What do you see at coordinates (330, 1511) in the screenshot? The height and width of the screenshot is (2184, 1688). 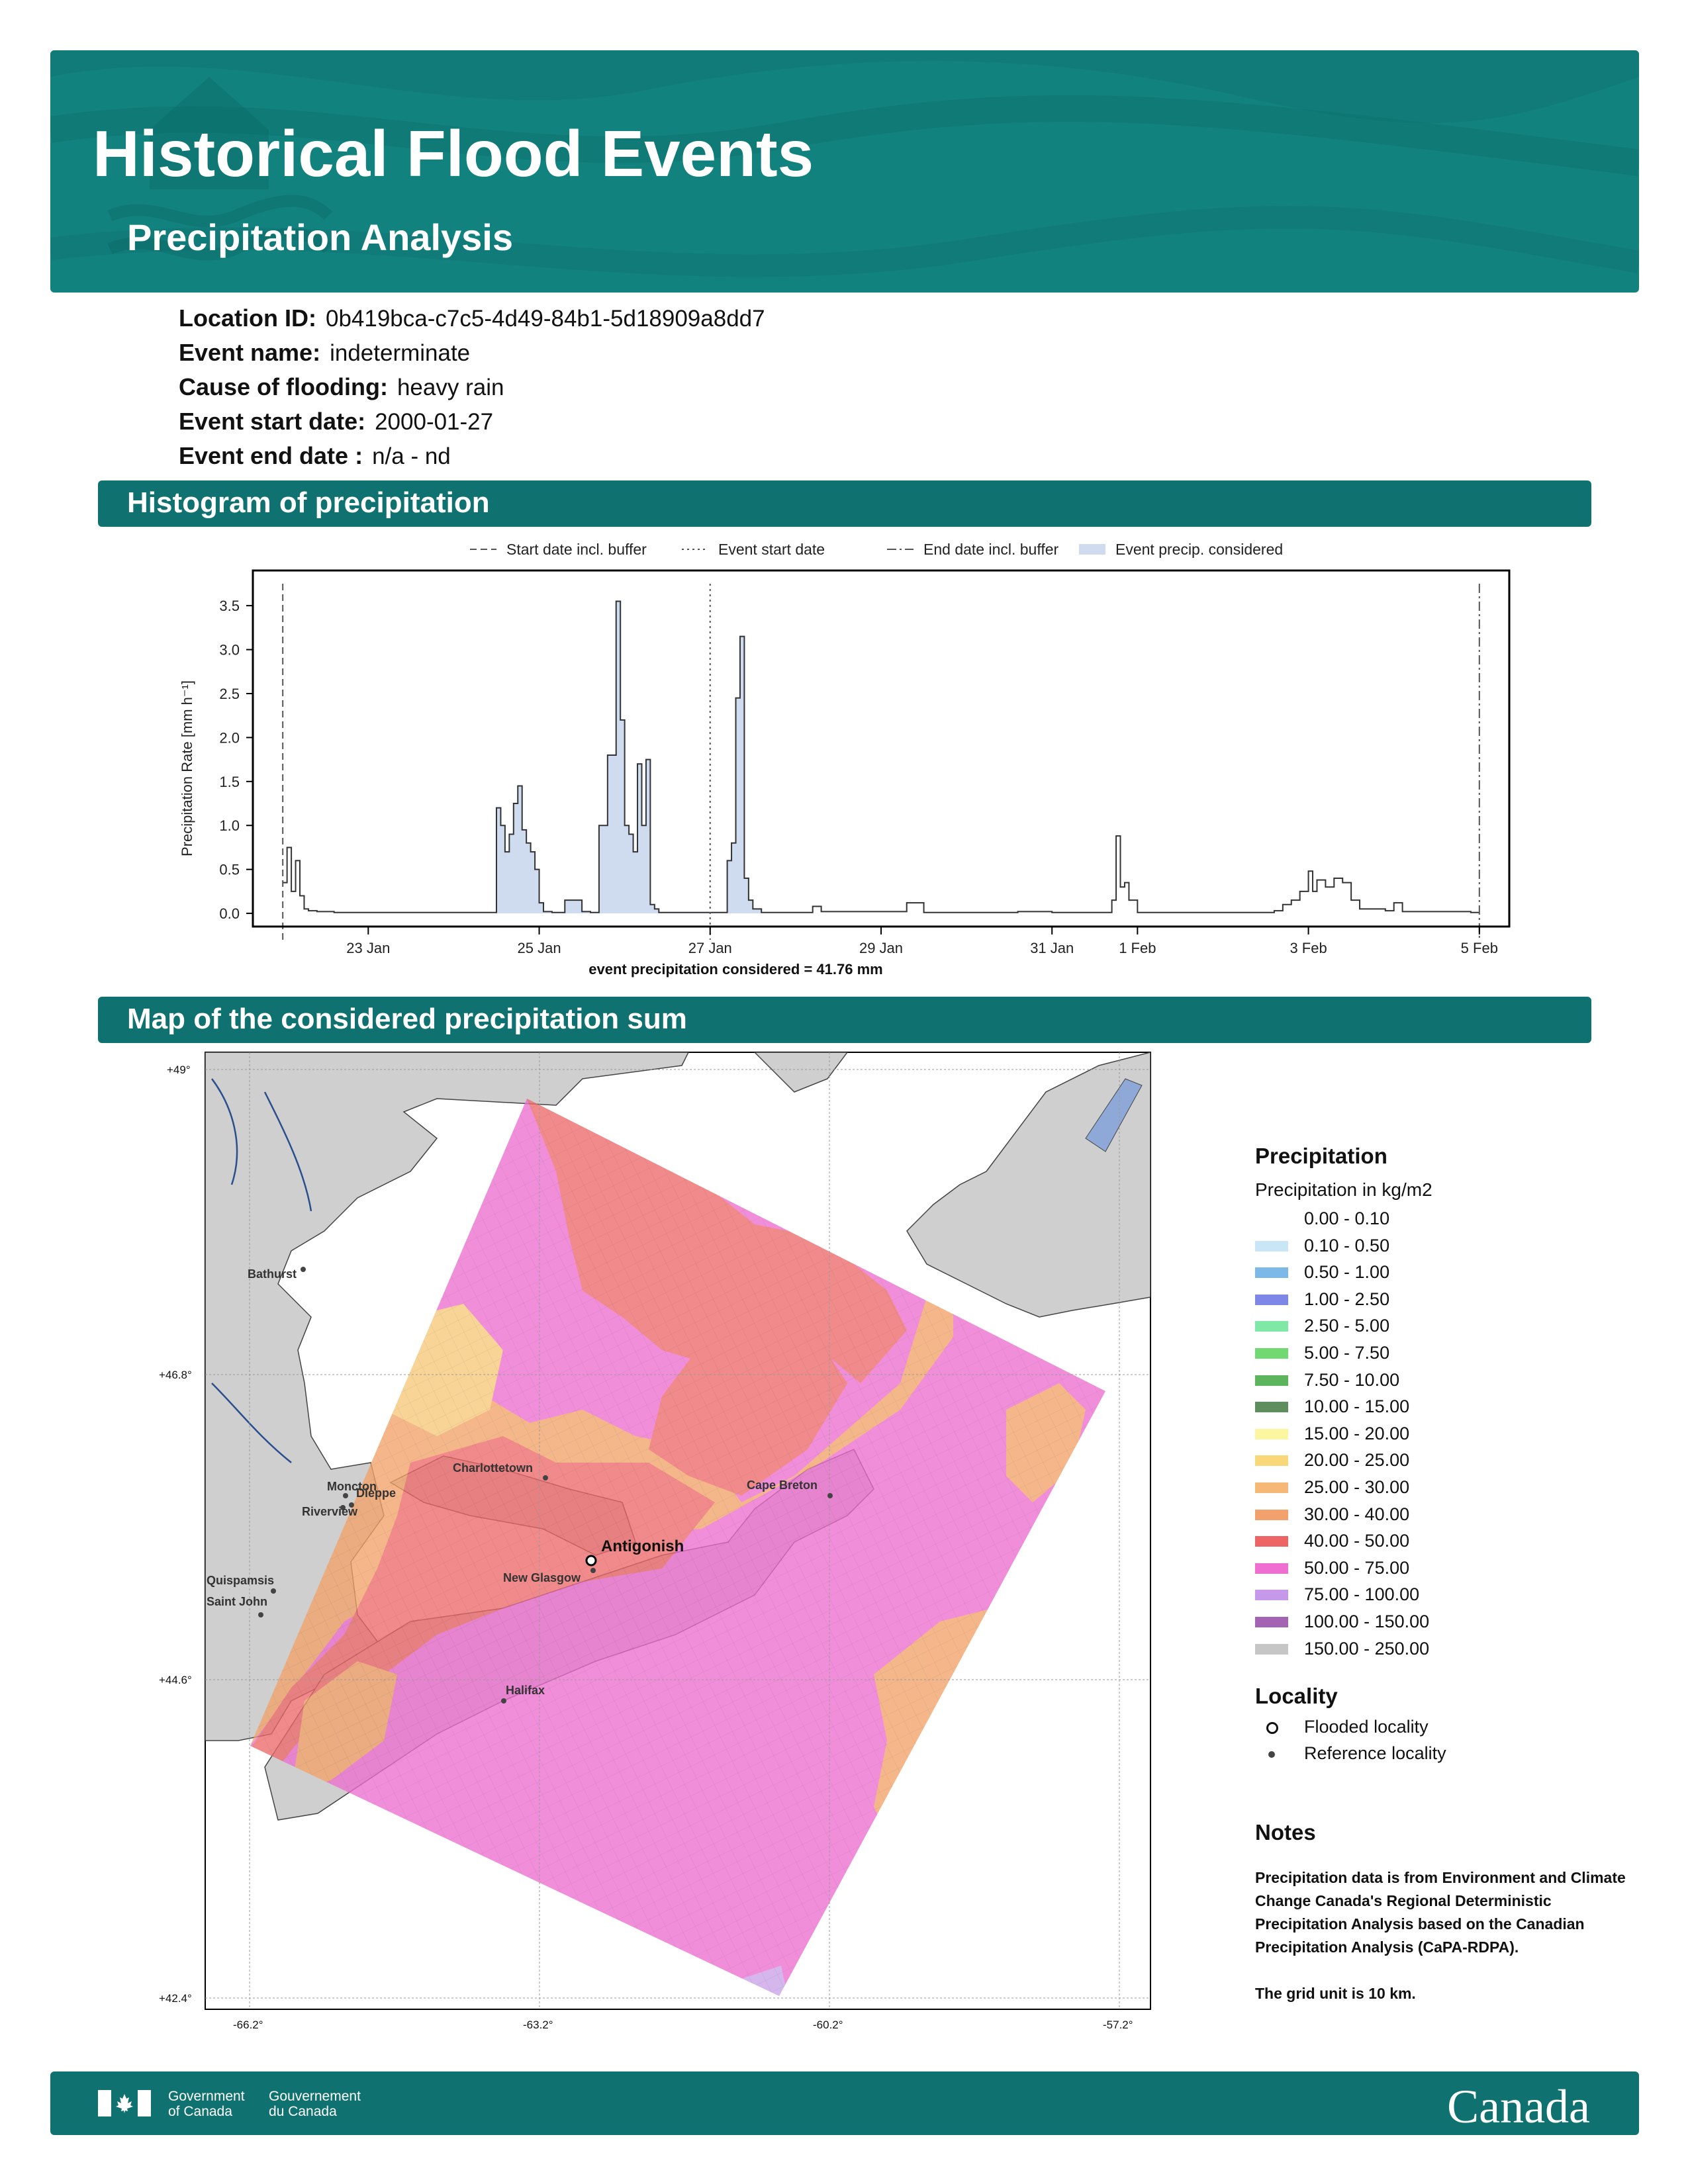 I see `place-label: Riverview` at bounding box center [330, 1511].